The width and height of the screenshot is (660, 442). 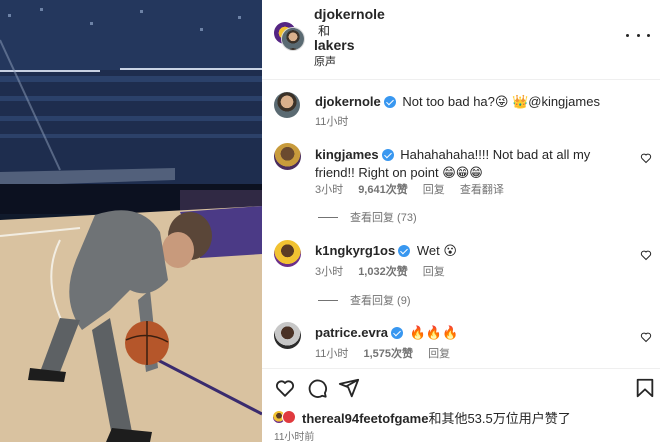 What do you see at coordinates (383, 218) in the screenshot?
I see `view-replies-label: 查看回复 (73)` at bounding box center [383, 218].